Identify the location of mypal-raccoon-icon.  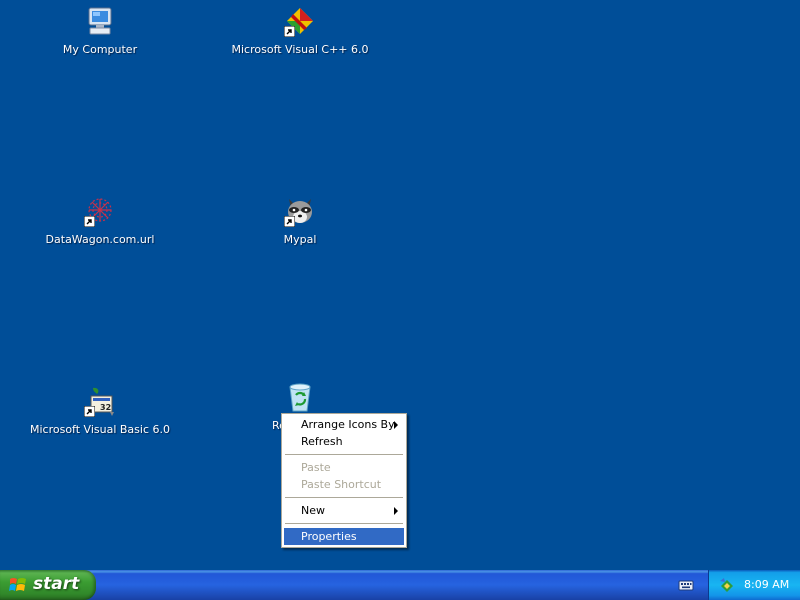
(300, 211).